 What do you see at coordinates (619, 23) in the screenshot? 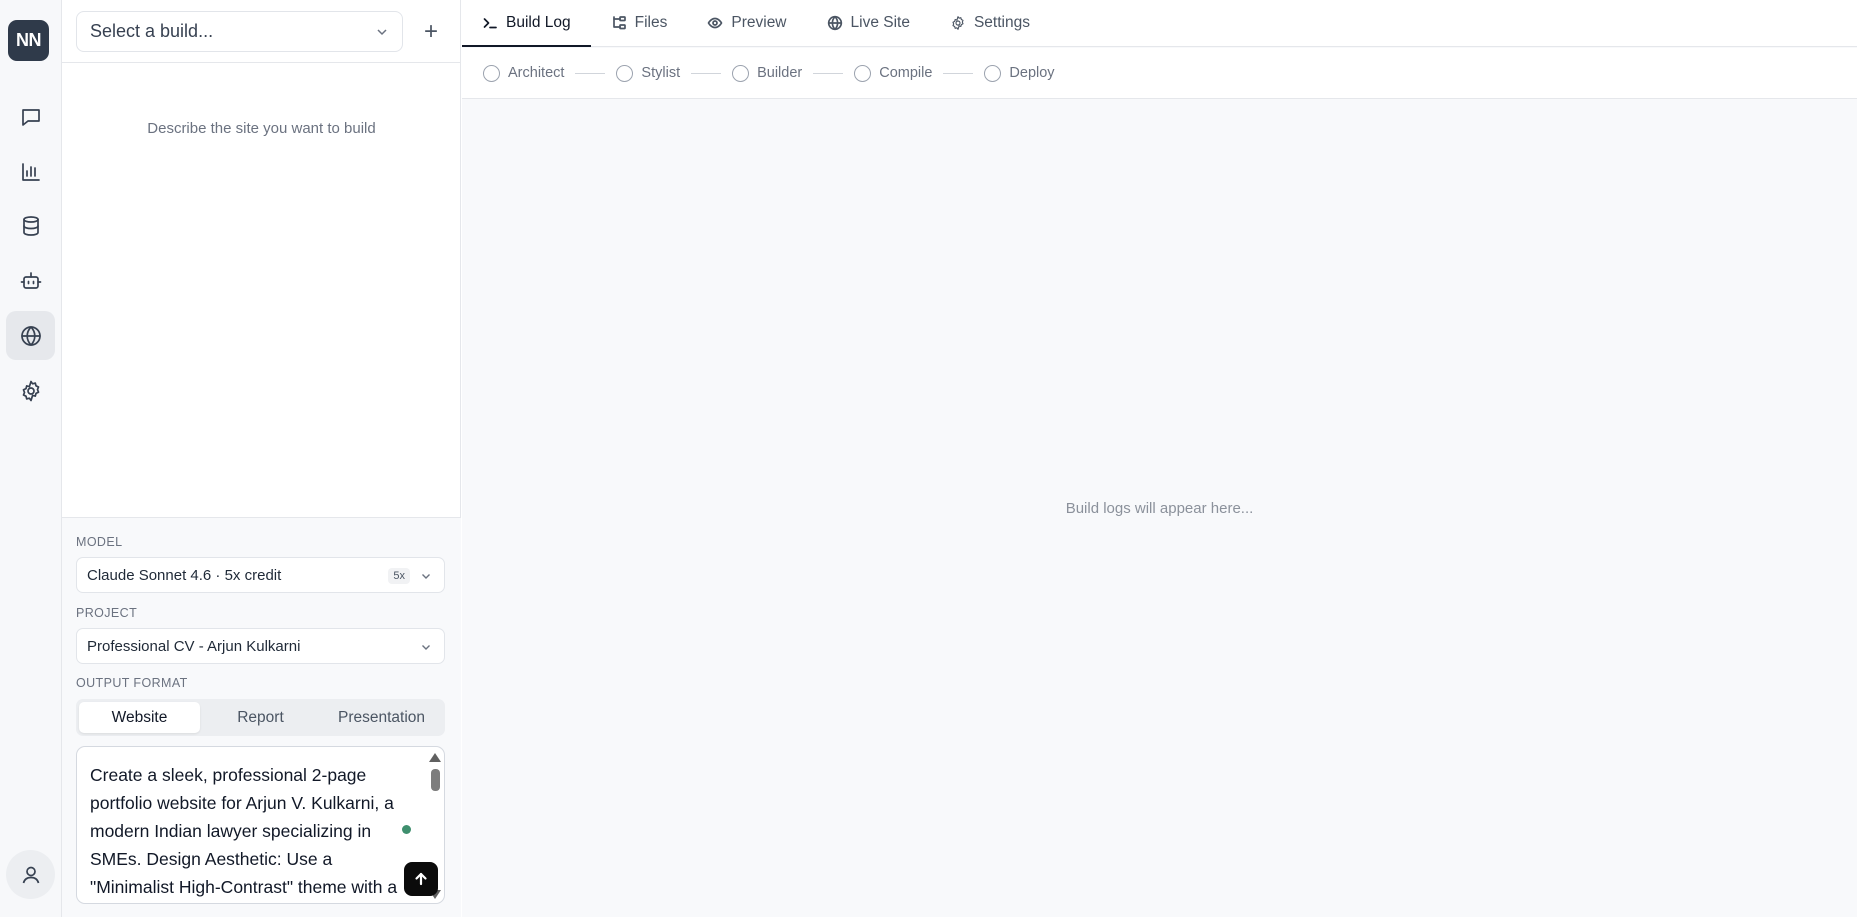
I see `folder-tree-icon` at bounding box center [619, 23].